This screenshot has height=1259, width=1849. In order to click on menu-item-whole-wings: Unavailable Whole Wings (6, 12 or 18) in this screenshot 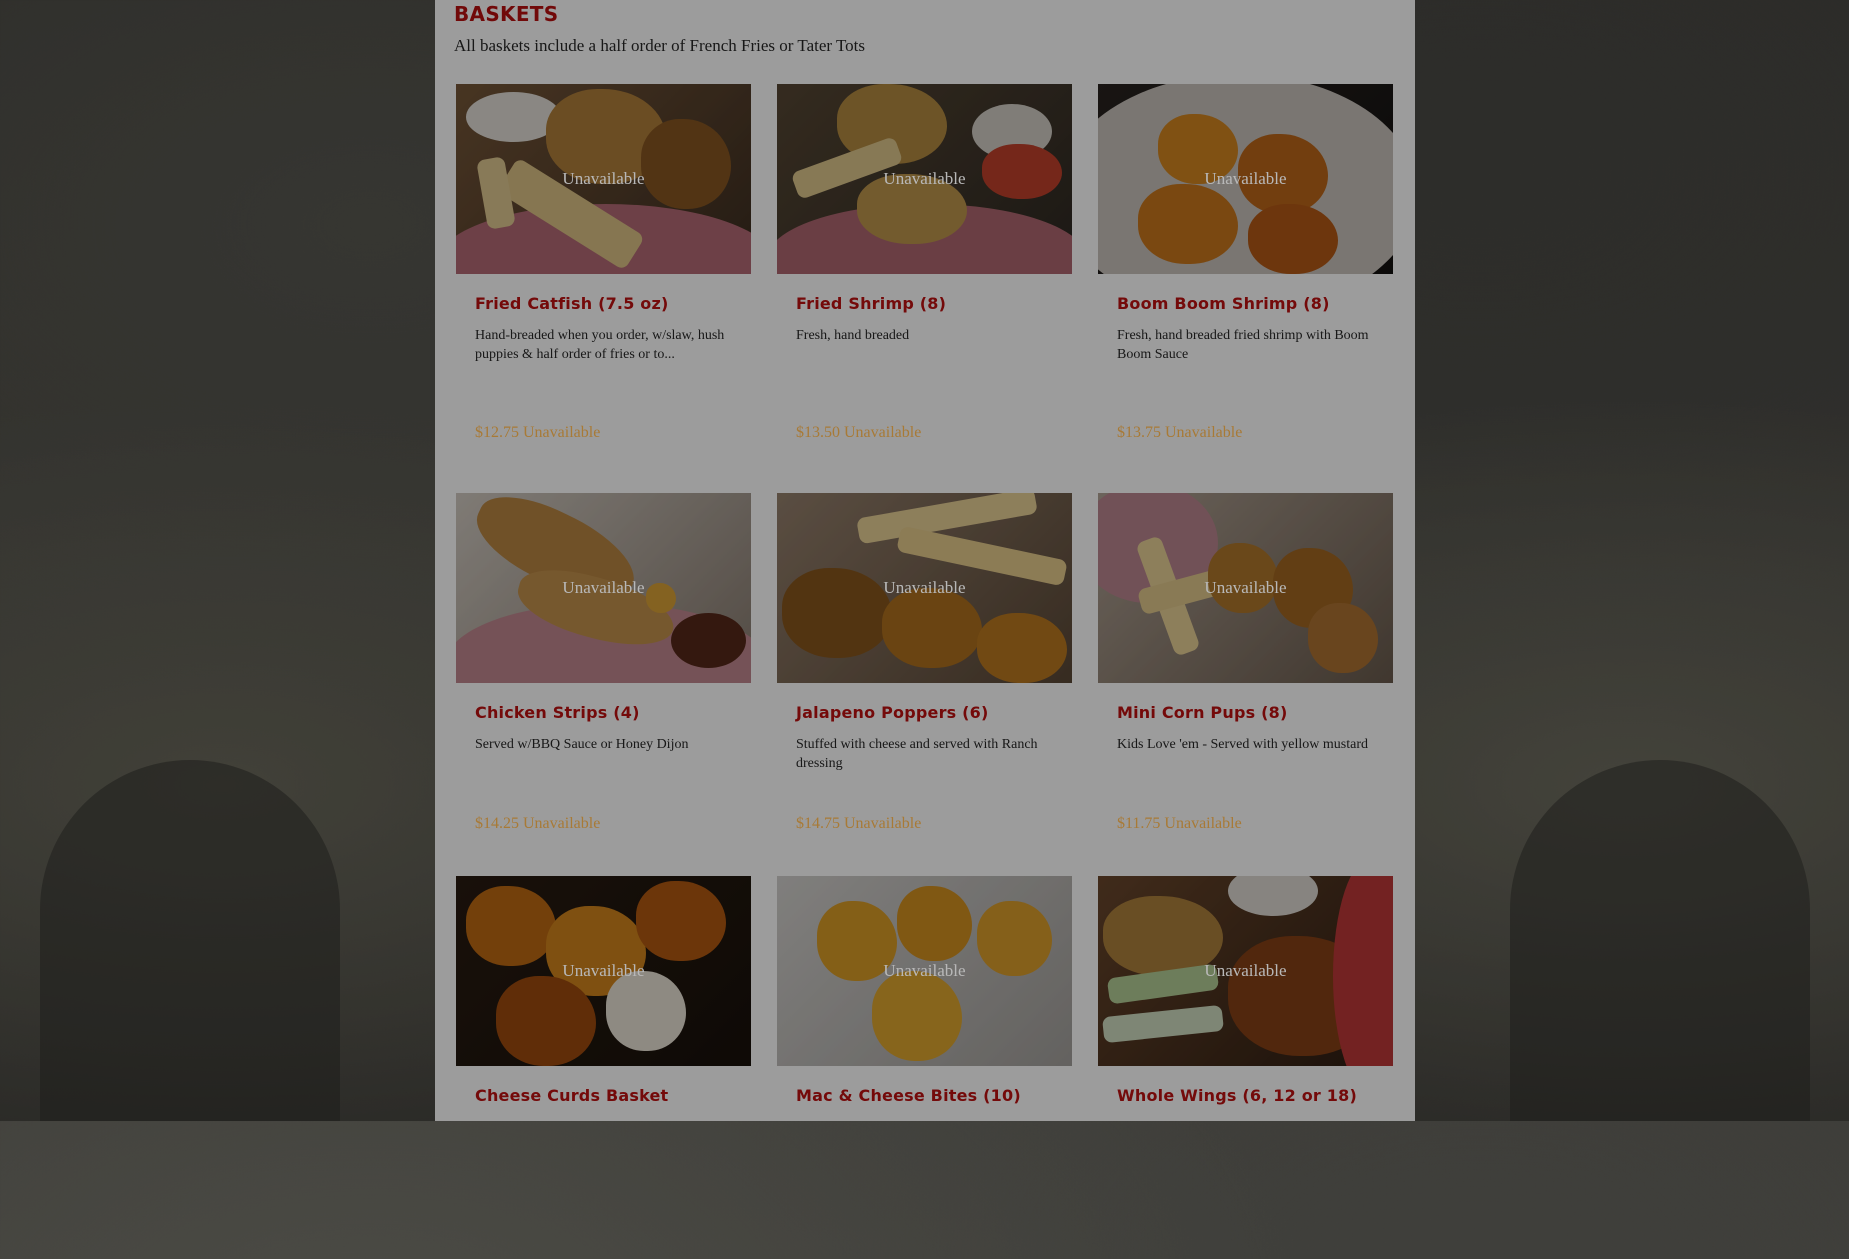, I will do `click(1245, 1067)`.